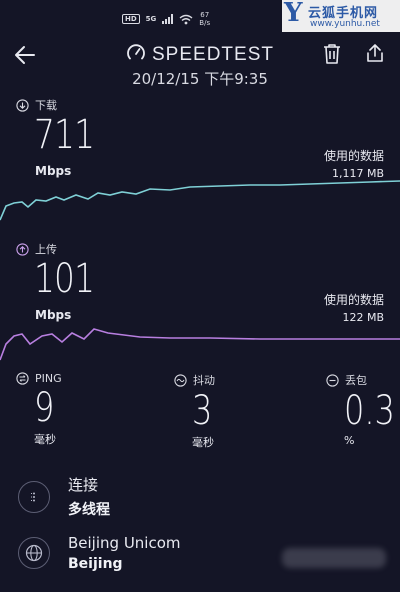 The image size is (400, 592). I want to click on ping-unit: 毫秒, so click(45, 439).